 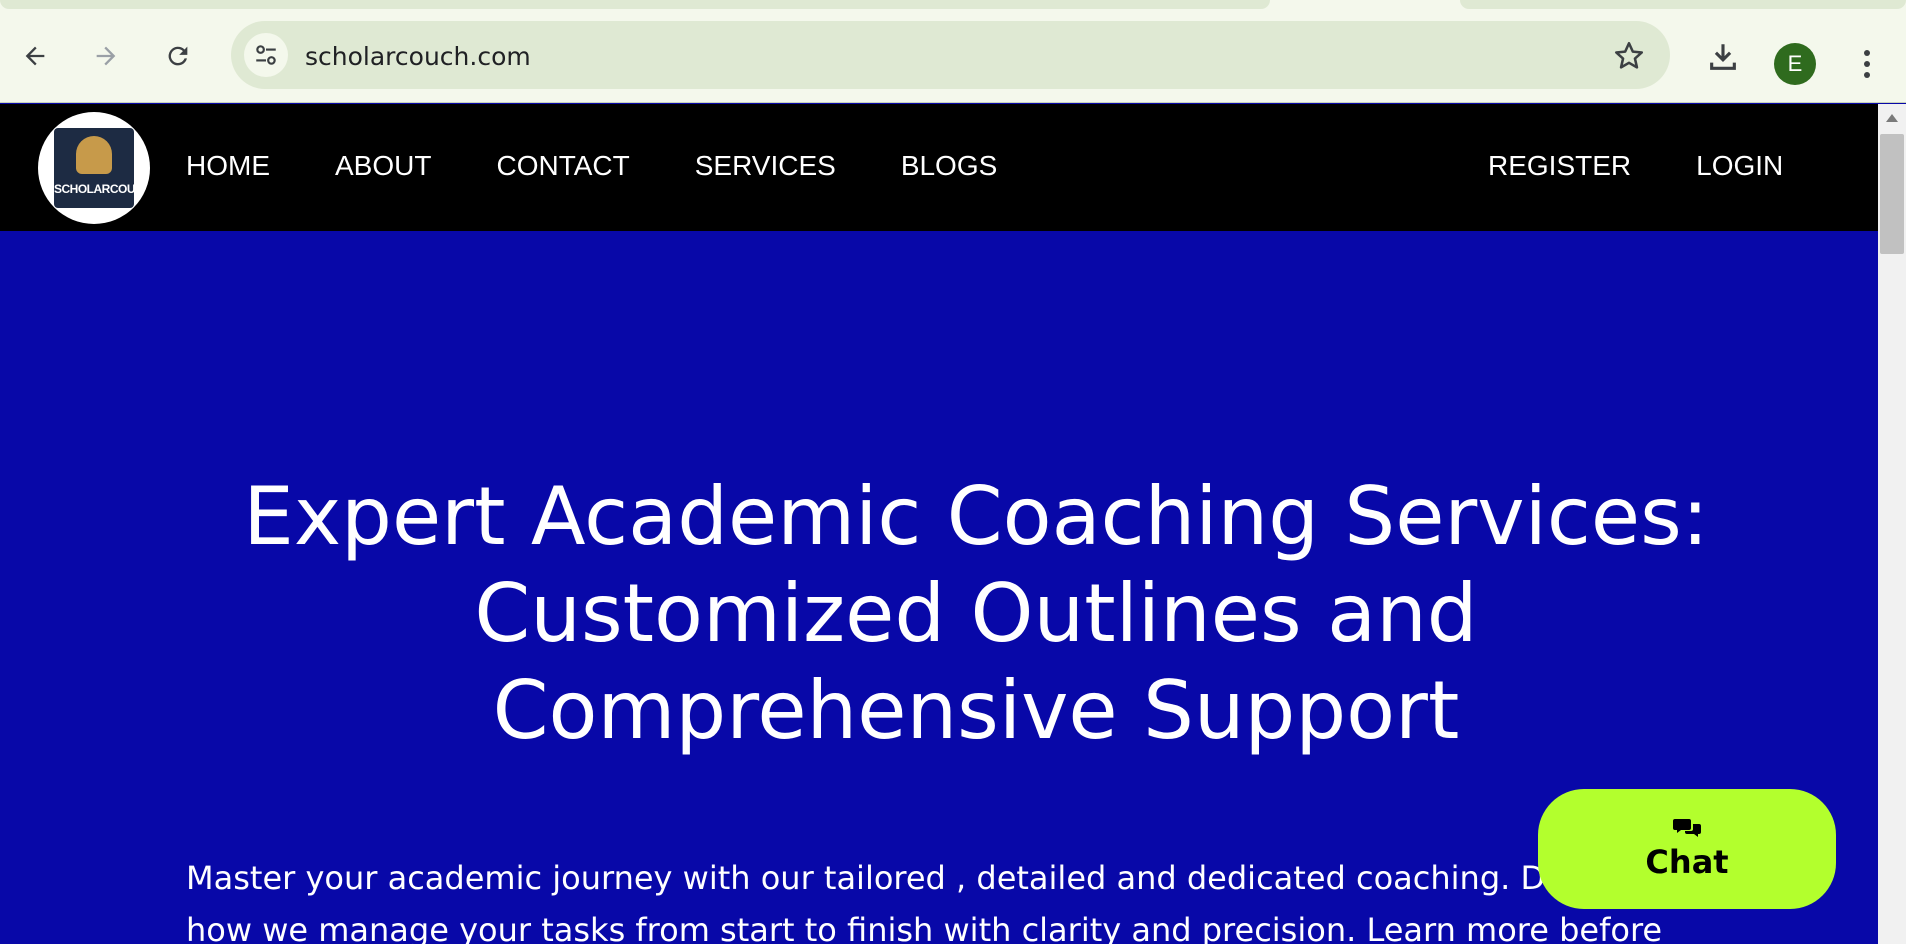 I want to click on download-icon, so click(x=1723, y=57).